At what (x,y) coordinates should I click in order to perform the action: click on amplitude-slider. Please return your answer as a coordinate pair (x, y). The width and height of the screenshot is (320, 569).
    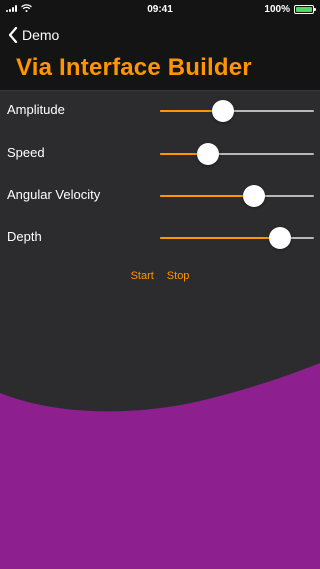
    Looking at the image, I should click on (237, 111).